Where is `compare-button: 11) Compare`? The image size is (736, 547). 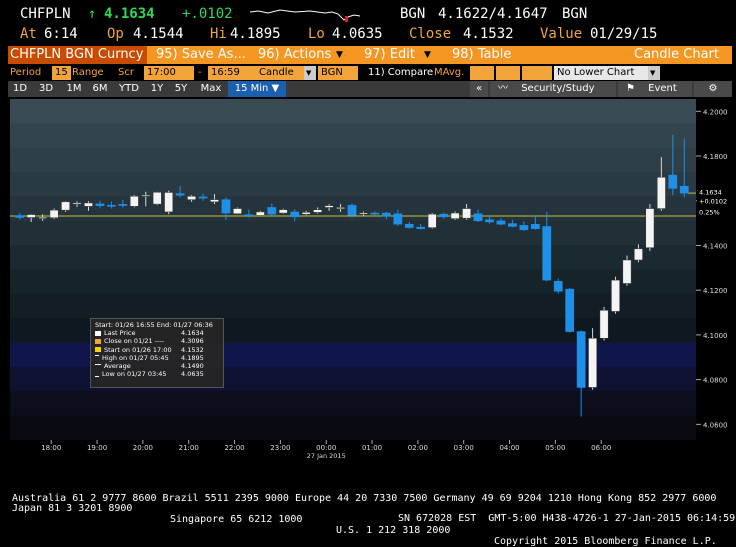
compare-button: 11) Compare is located at coordinates (400, 73).